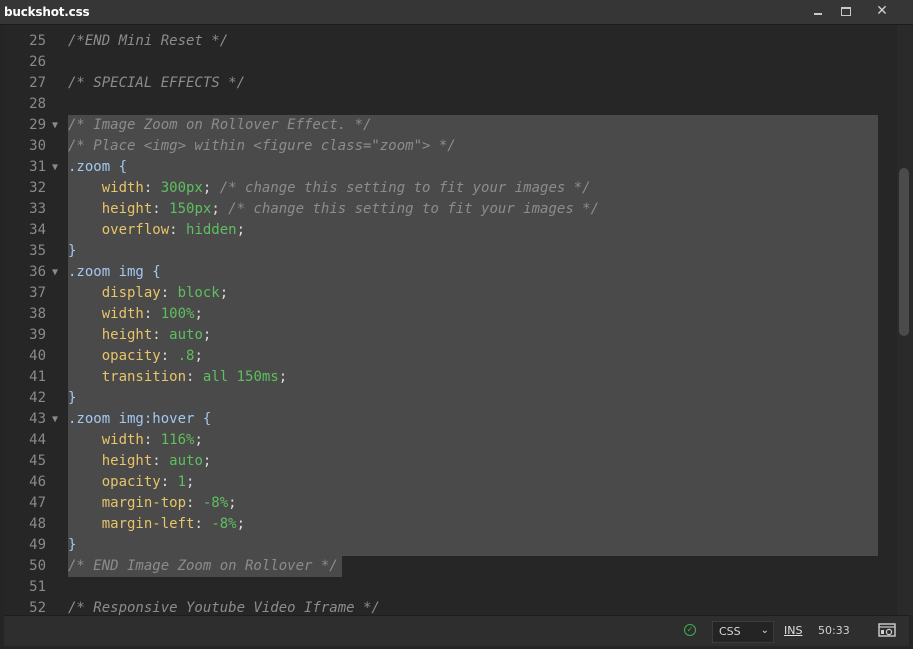  What do you see at coordinates (37, 398) in the screenshot?
I see `line-number: 42` at bounding box center [37, 398].